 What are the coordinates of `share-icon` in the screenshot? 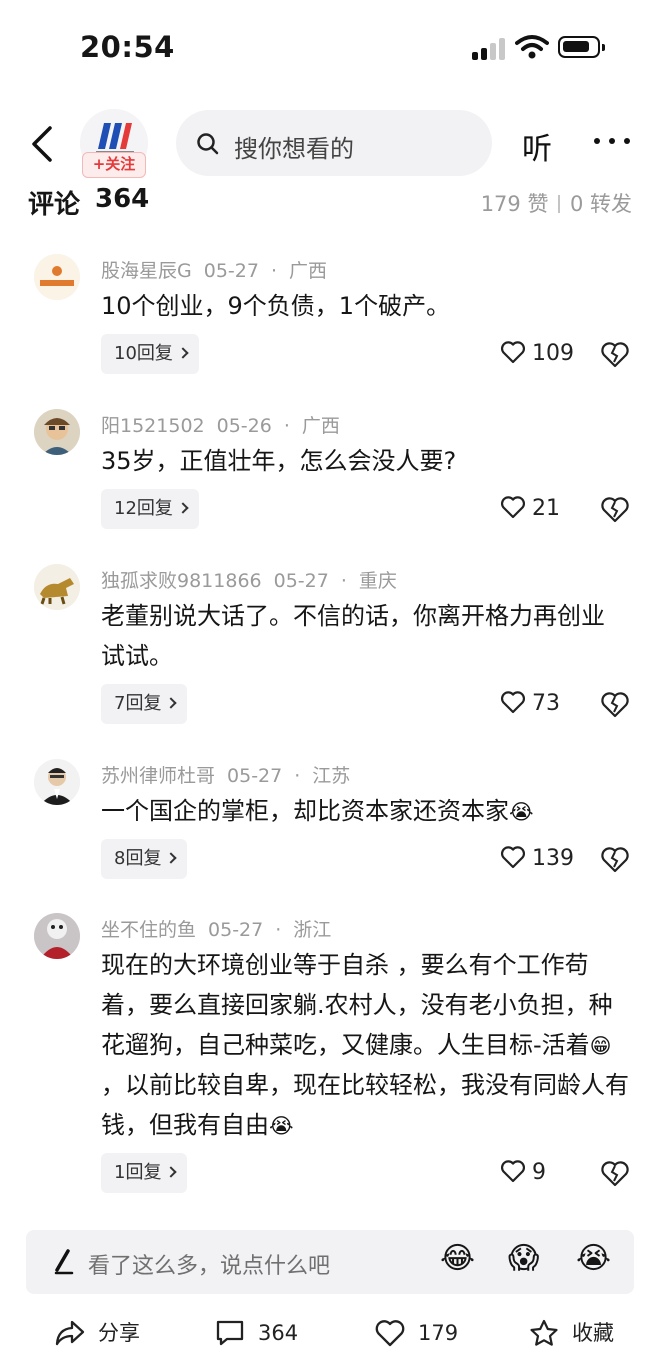 It's located at (70, 1333).